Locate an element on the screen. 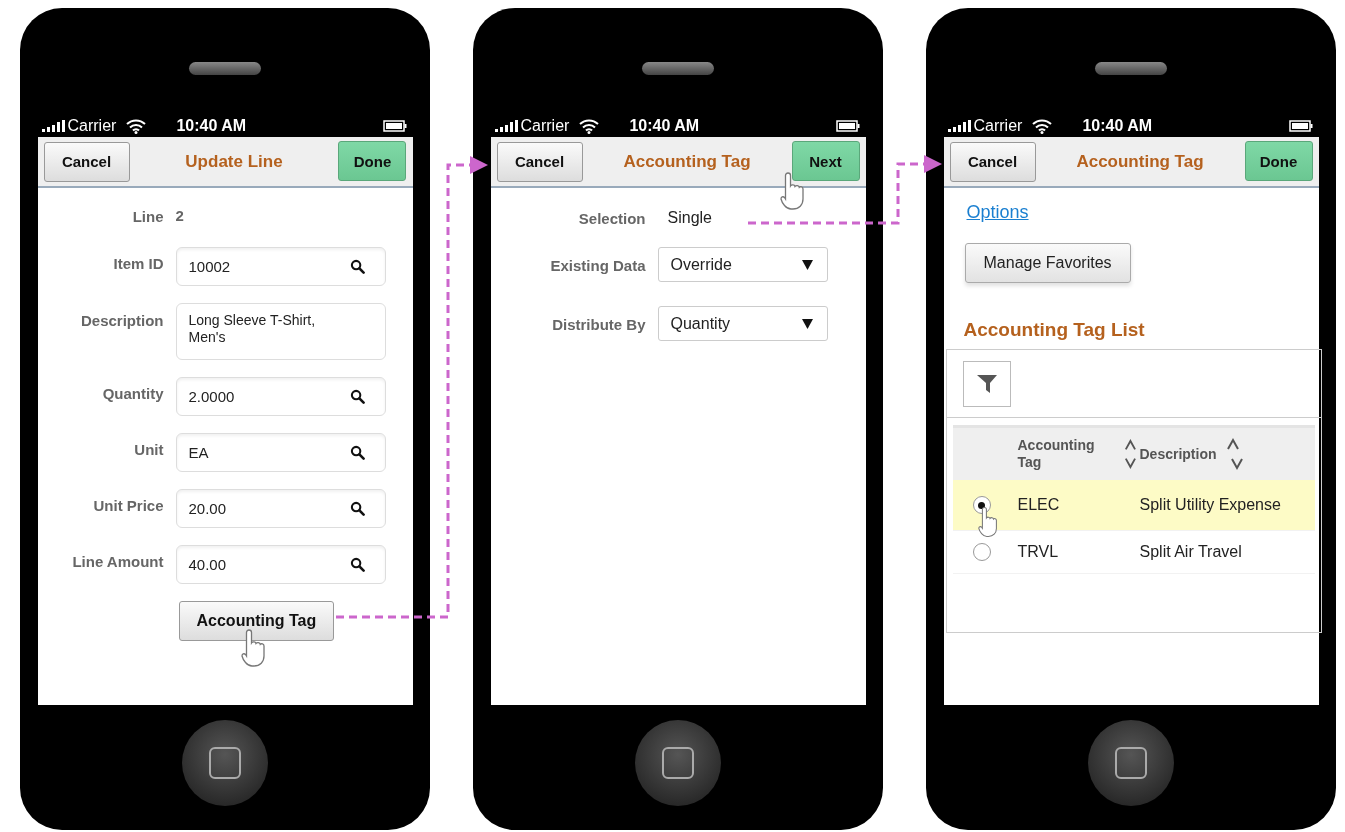 The height and width of the screenshot is (832, 1345). dropdown: Quantity is located at coordinates (742, 323).